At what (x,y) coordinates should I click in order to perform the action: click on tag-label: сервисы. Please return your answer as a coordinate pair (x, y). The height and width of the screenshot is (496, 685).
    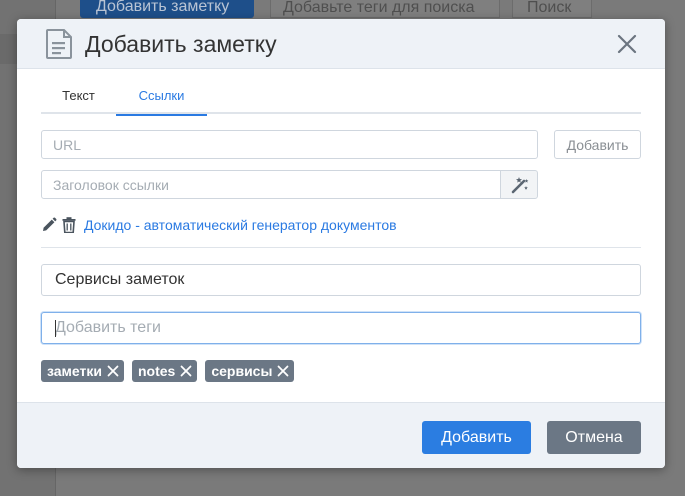
    Looking at the image, I should click on (242, 371).